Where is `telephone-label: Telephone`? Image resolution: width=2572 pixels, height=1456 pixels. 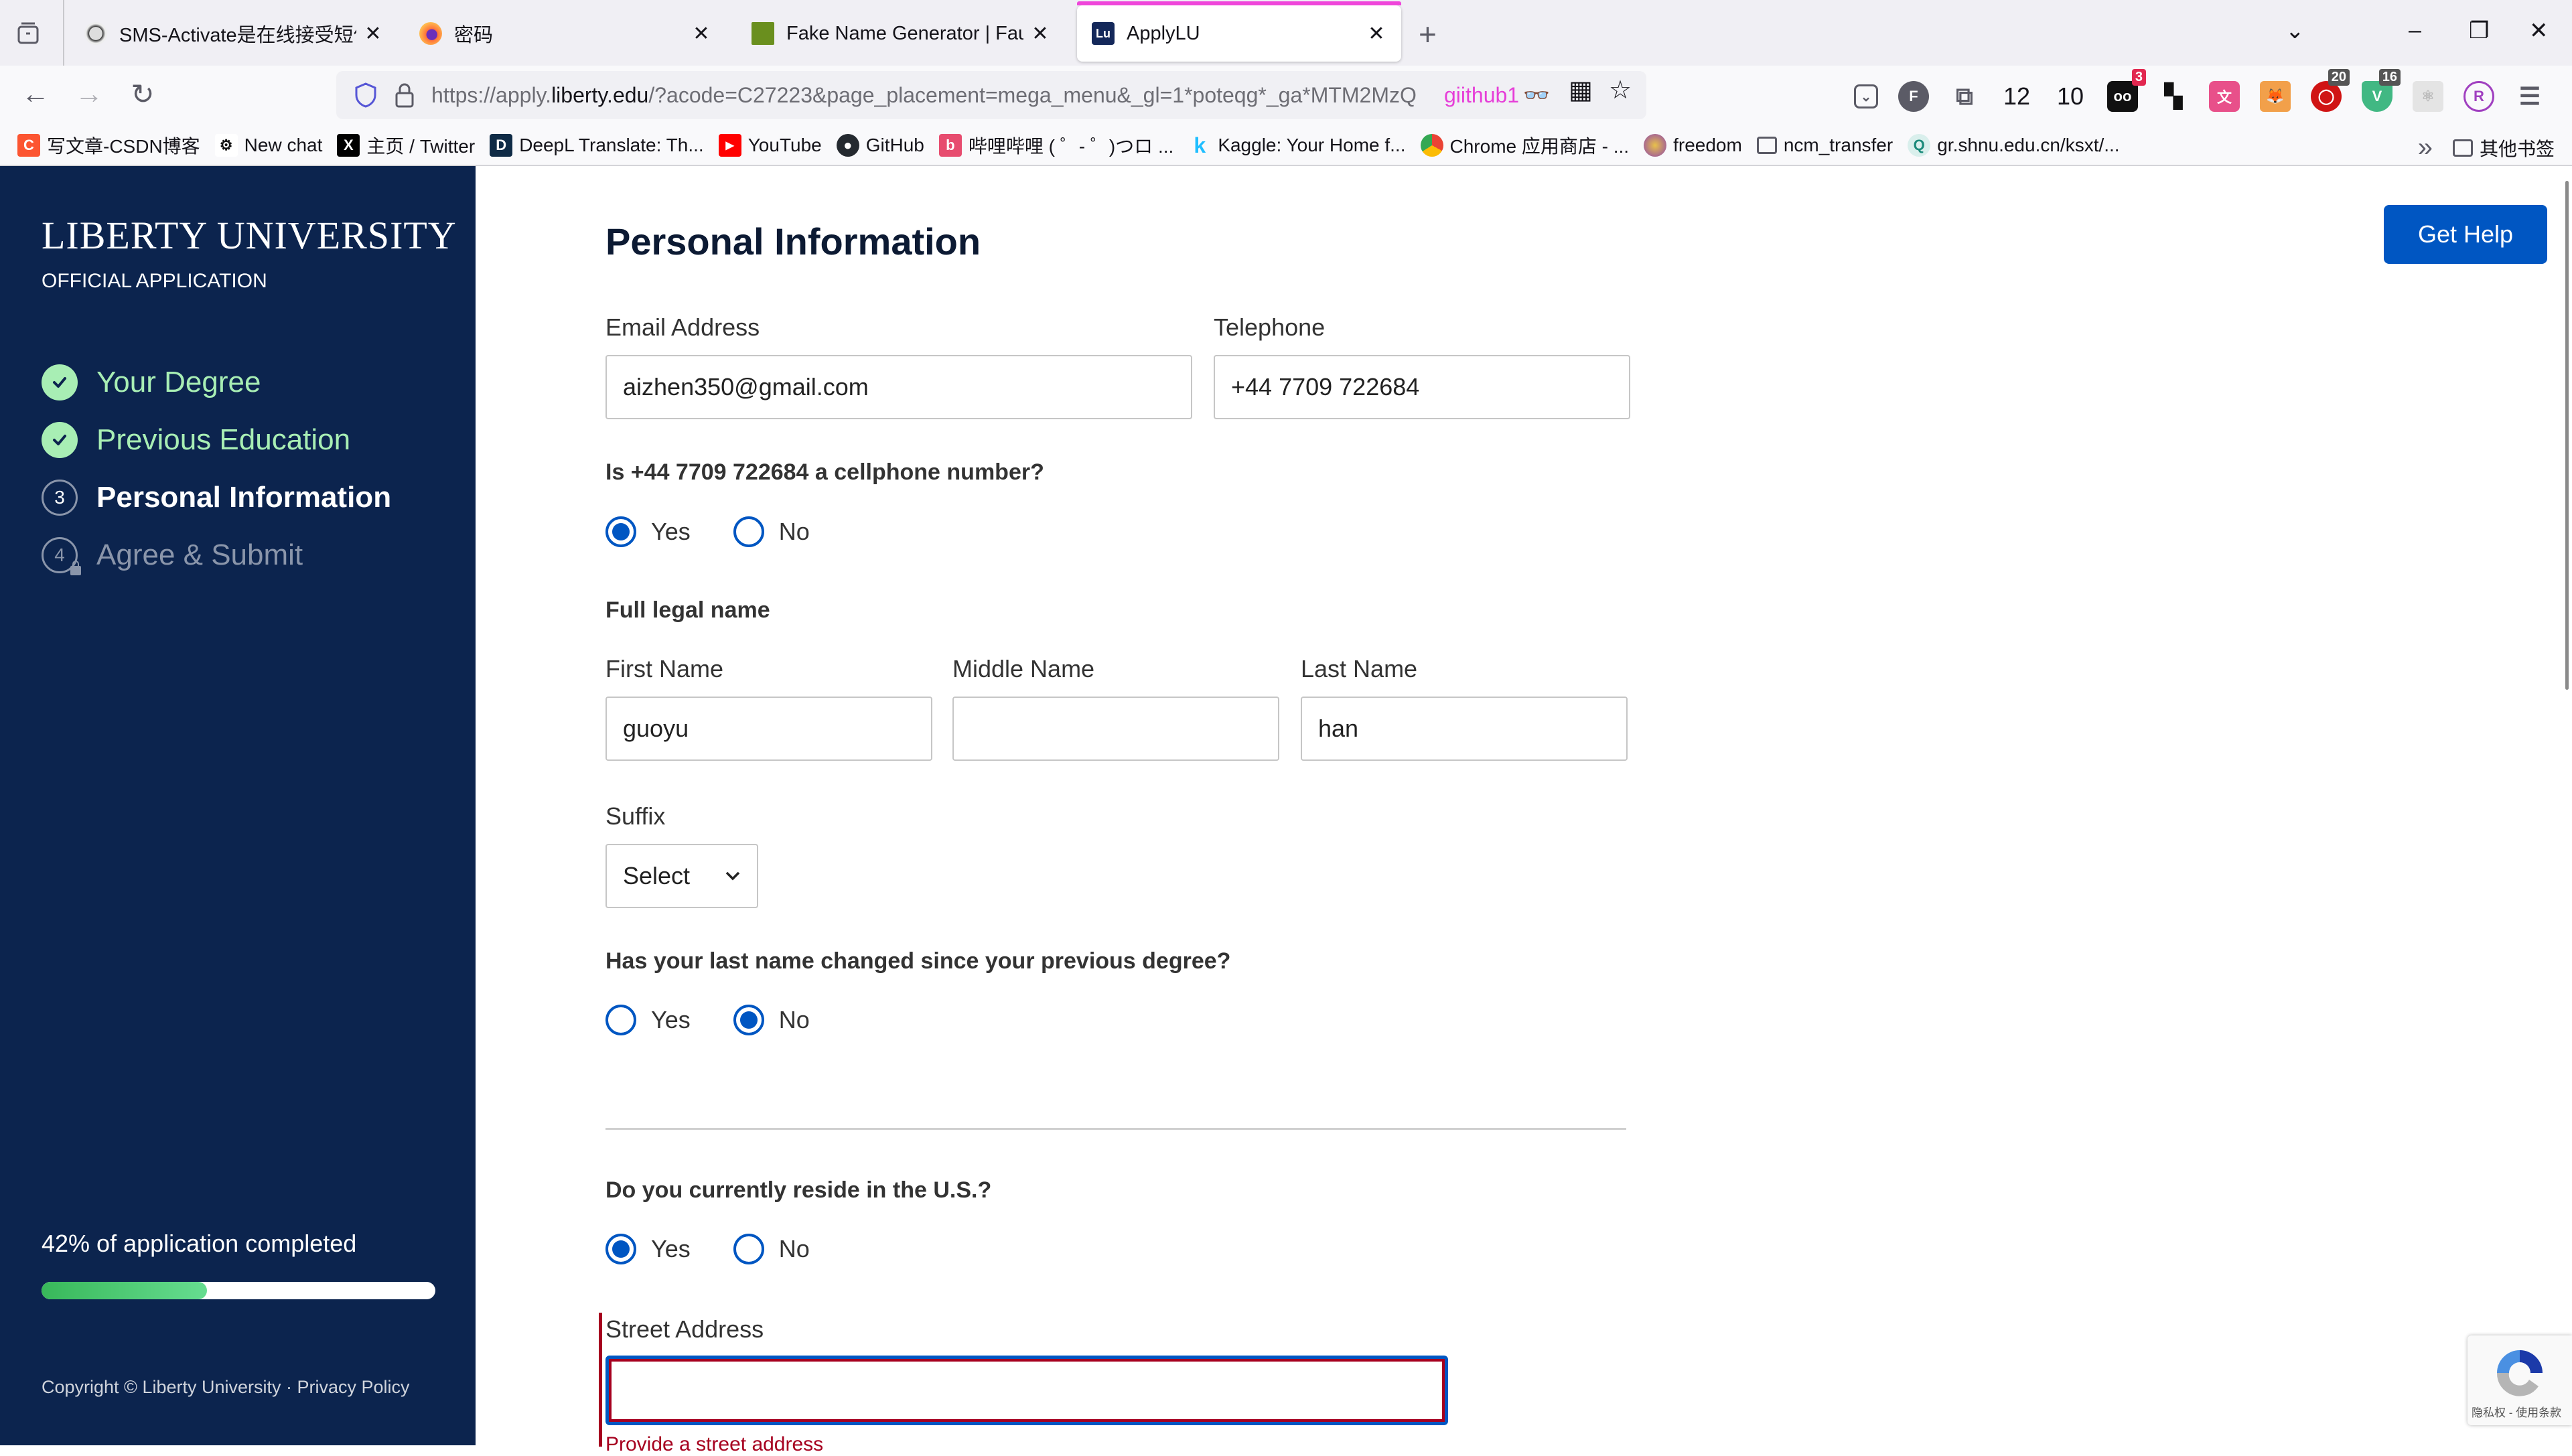 telephone-label: Telephone is located at coordinates (1270, 327).